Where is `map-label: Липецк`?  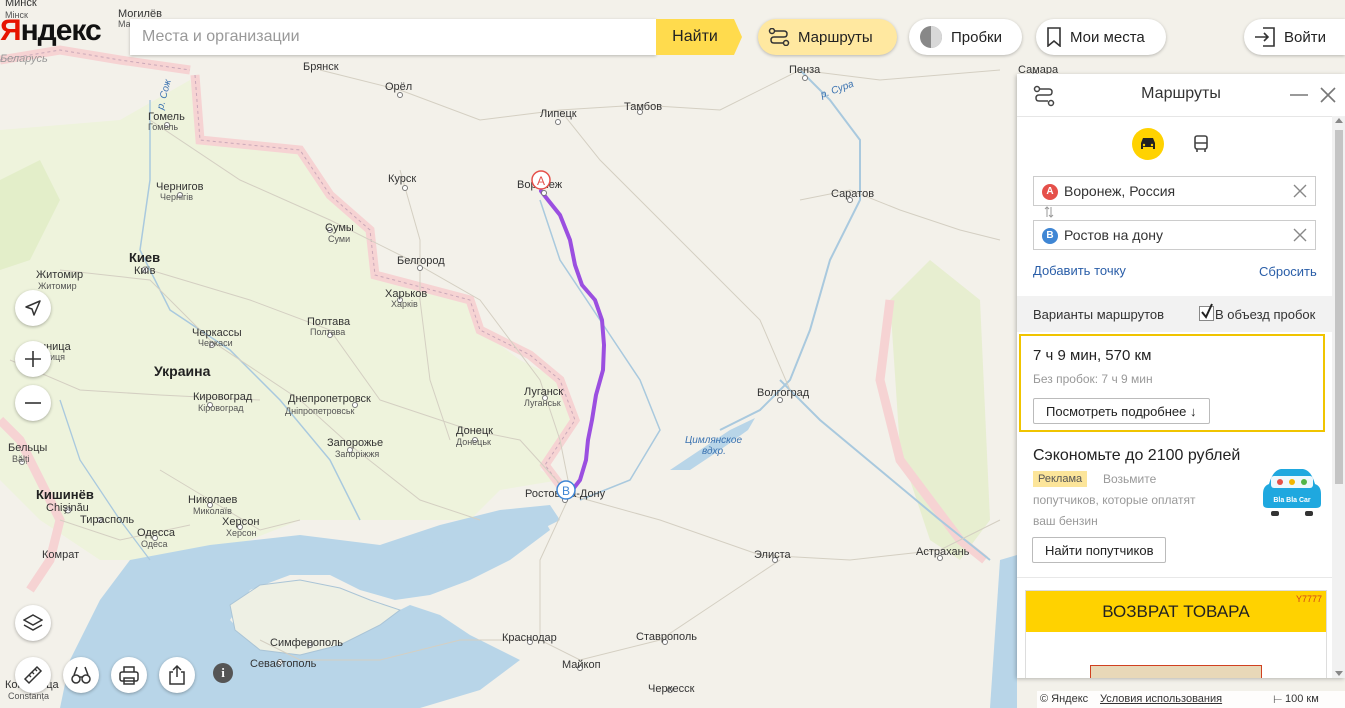
map-label: Липецк is located at coordinates (558, 114).